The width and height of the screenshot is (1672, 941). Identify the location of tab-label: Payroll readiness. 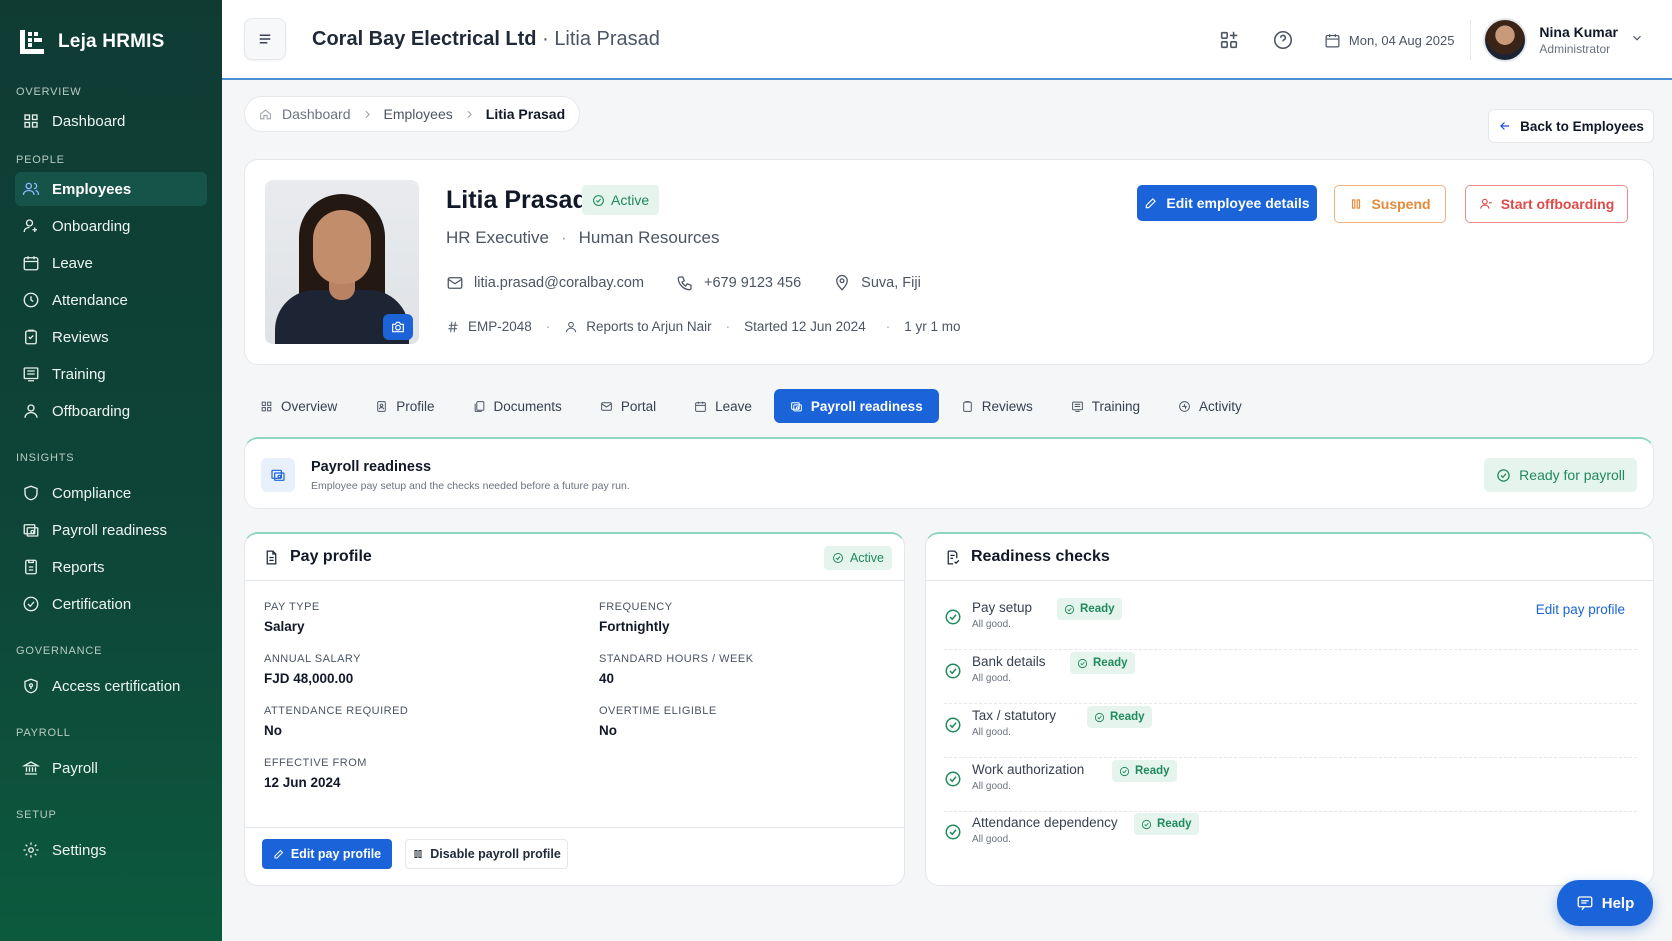
(866, 406).